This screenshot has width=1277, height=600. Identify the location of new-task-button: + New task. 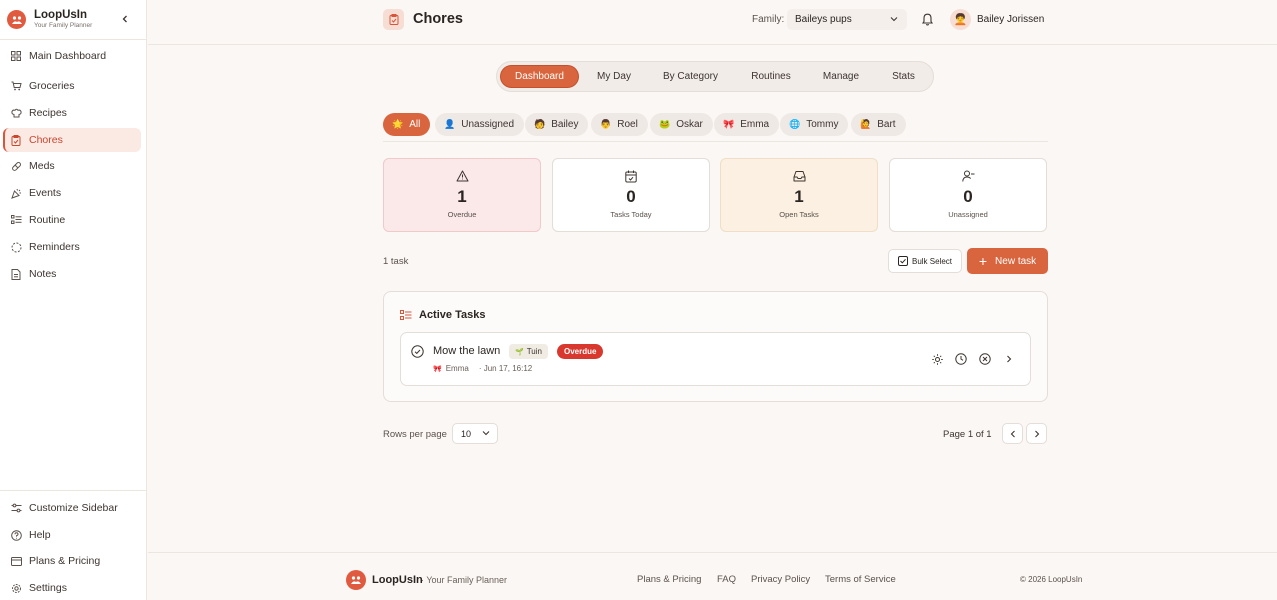
(1007, 261).